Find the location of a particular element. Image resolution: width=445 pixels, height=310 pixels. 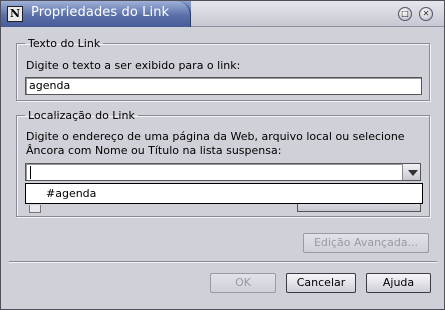

link-location-input is located at coordinates (214, 172).